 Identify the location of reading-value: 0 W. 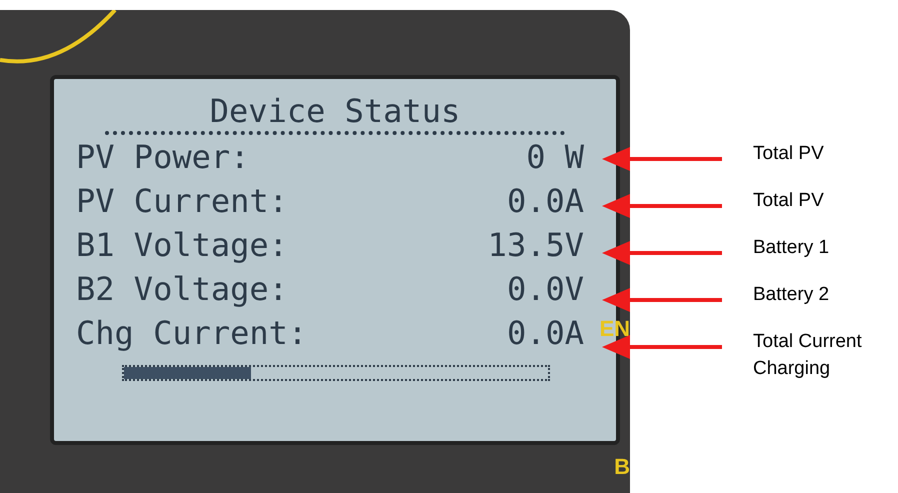
(555, 157).